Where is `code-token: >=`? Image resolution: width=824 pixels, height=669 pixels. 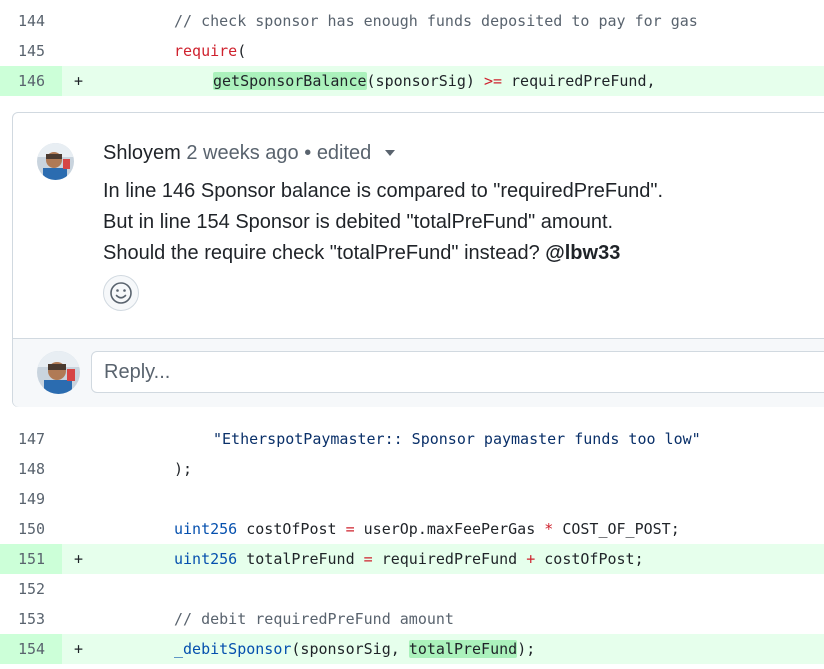 code-token: >= is located at coordinates (492, 81).